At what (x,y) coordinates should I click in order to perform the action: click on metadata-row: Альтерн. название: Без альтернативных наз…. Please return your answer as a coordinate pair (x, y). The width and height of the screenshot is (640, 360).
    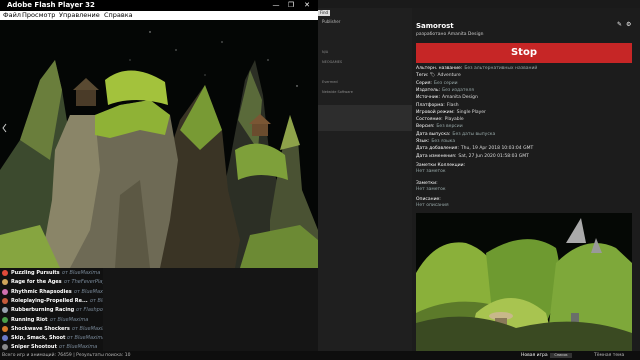
    Looking at the image, I should click on (476, 68).